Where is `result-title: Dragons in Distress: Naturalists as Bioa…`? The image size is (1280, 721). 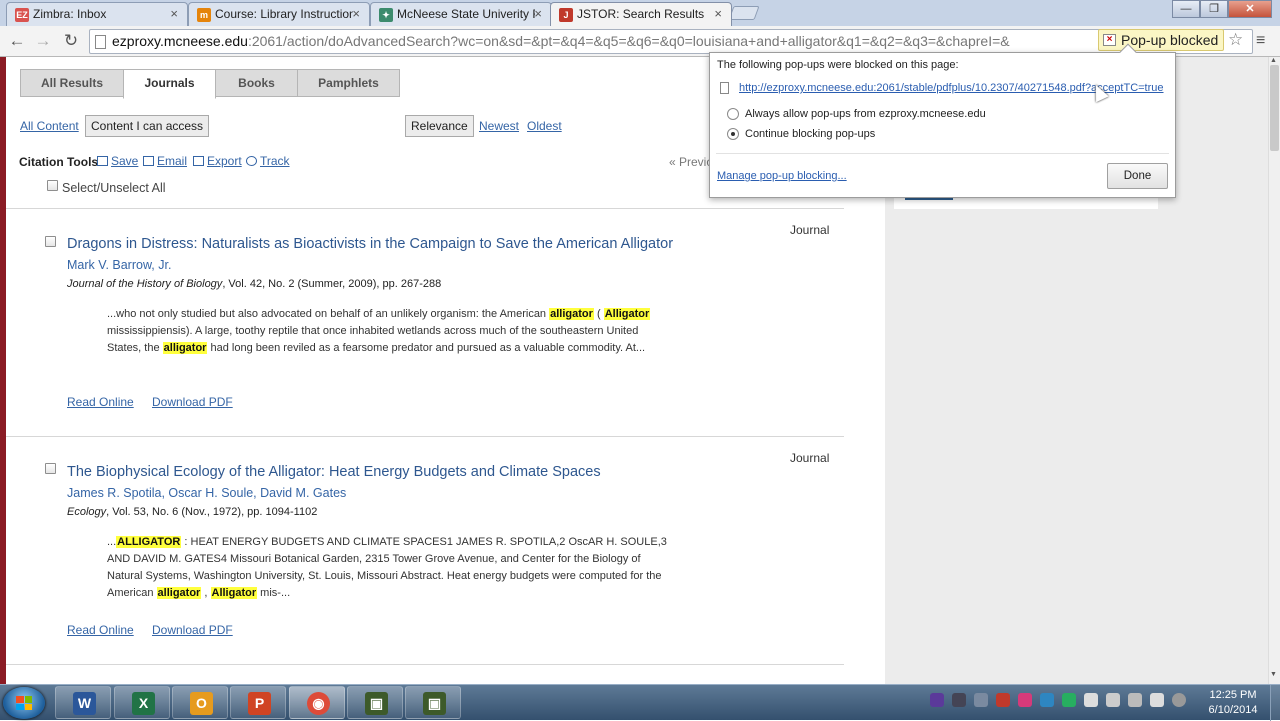 result-title: Dragons in Distress: Naturalists as Bioa… is located at coordinates (370, 244).